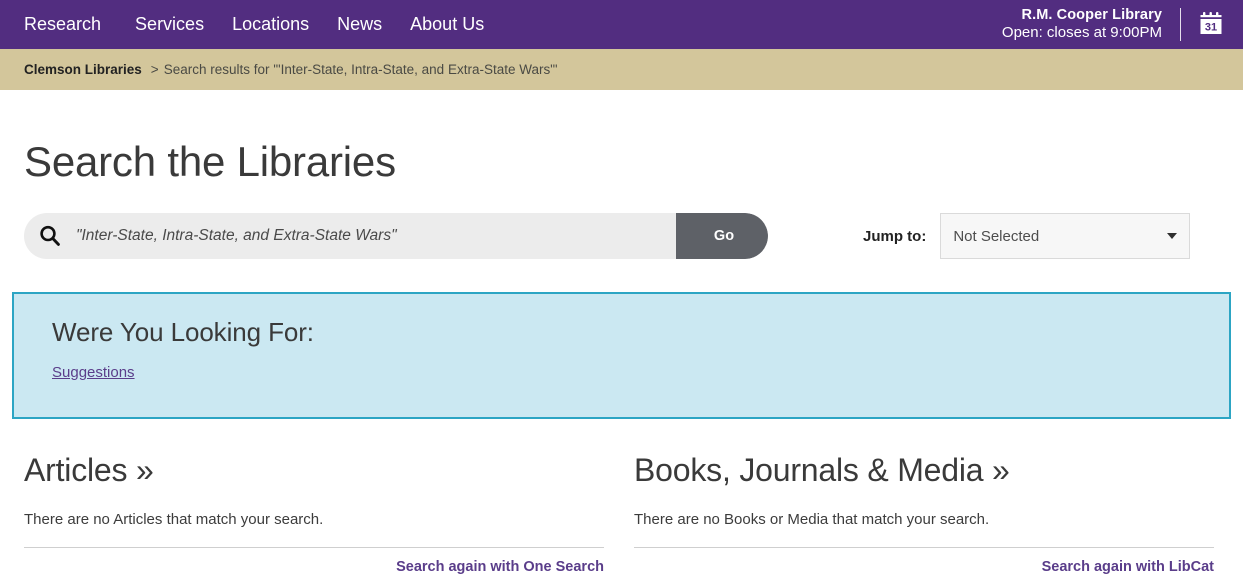  What do you see at coordinates (314, 547) in the screenshot?
I see `articles-divider` at bounding box center [314, 547].